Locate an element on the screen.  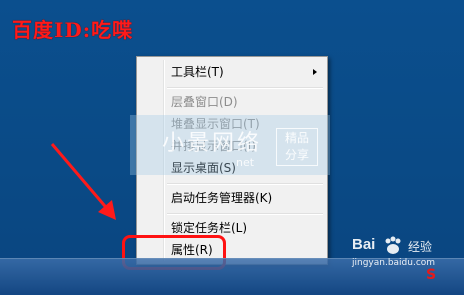
baidu-paw-icon is located at coordinates (393, 245).